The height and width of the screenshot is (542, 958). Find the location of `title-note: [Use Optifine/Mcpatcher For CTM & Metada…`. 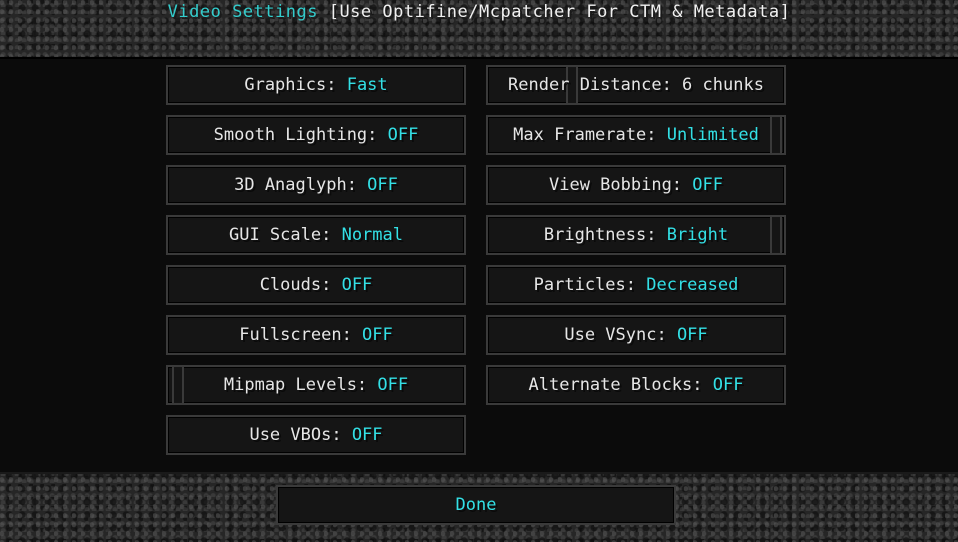

title-note: [Use Optifine/Mcpatcher For CTM & Metada… is located at coordinates (554, 12).